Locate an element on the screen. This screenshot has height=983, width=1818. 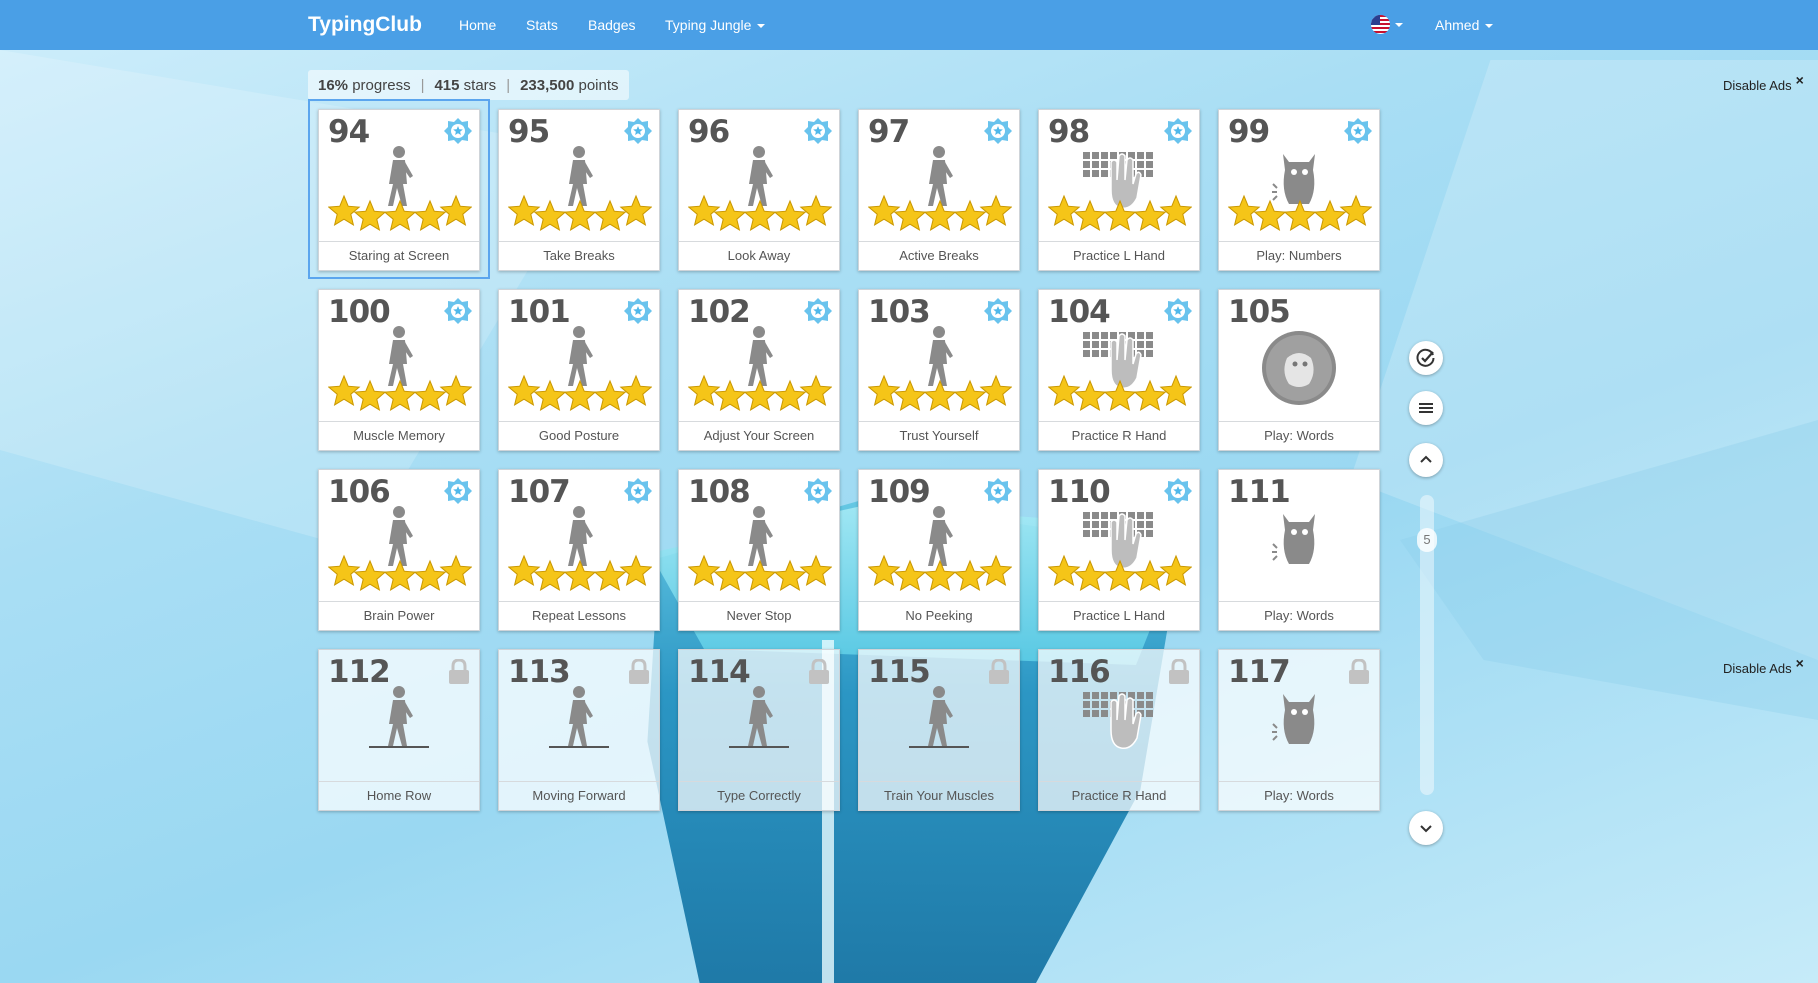
user-menu: Ahmed is located at coordinates (1464, 25).